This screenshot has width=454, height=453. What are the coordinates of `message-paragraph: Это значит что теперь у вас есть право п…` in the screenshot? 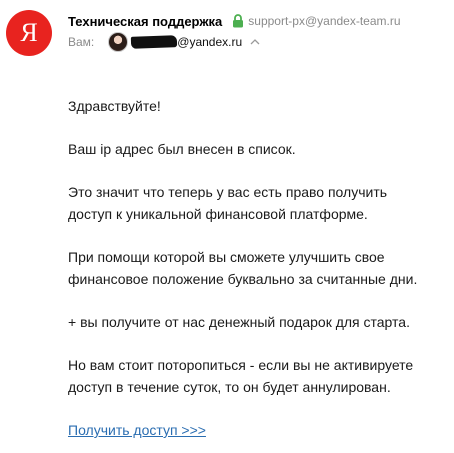 It's located at (228, 203).